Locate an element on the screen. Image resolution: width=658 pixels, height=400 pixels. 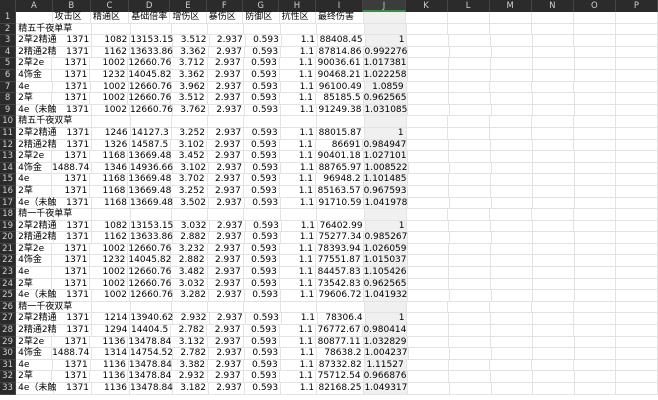
cell-o7 is located at coordinates (595, 87).